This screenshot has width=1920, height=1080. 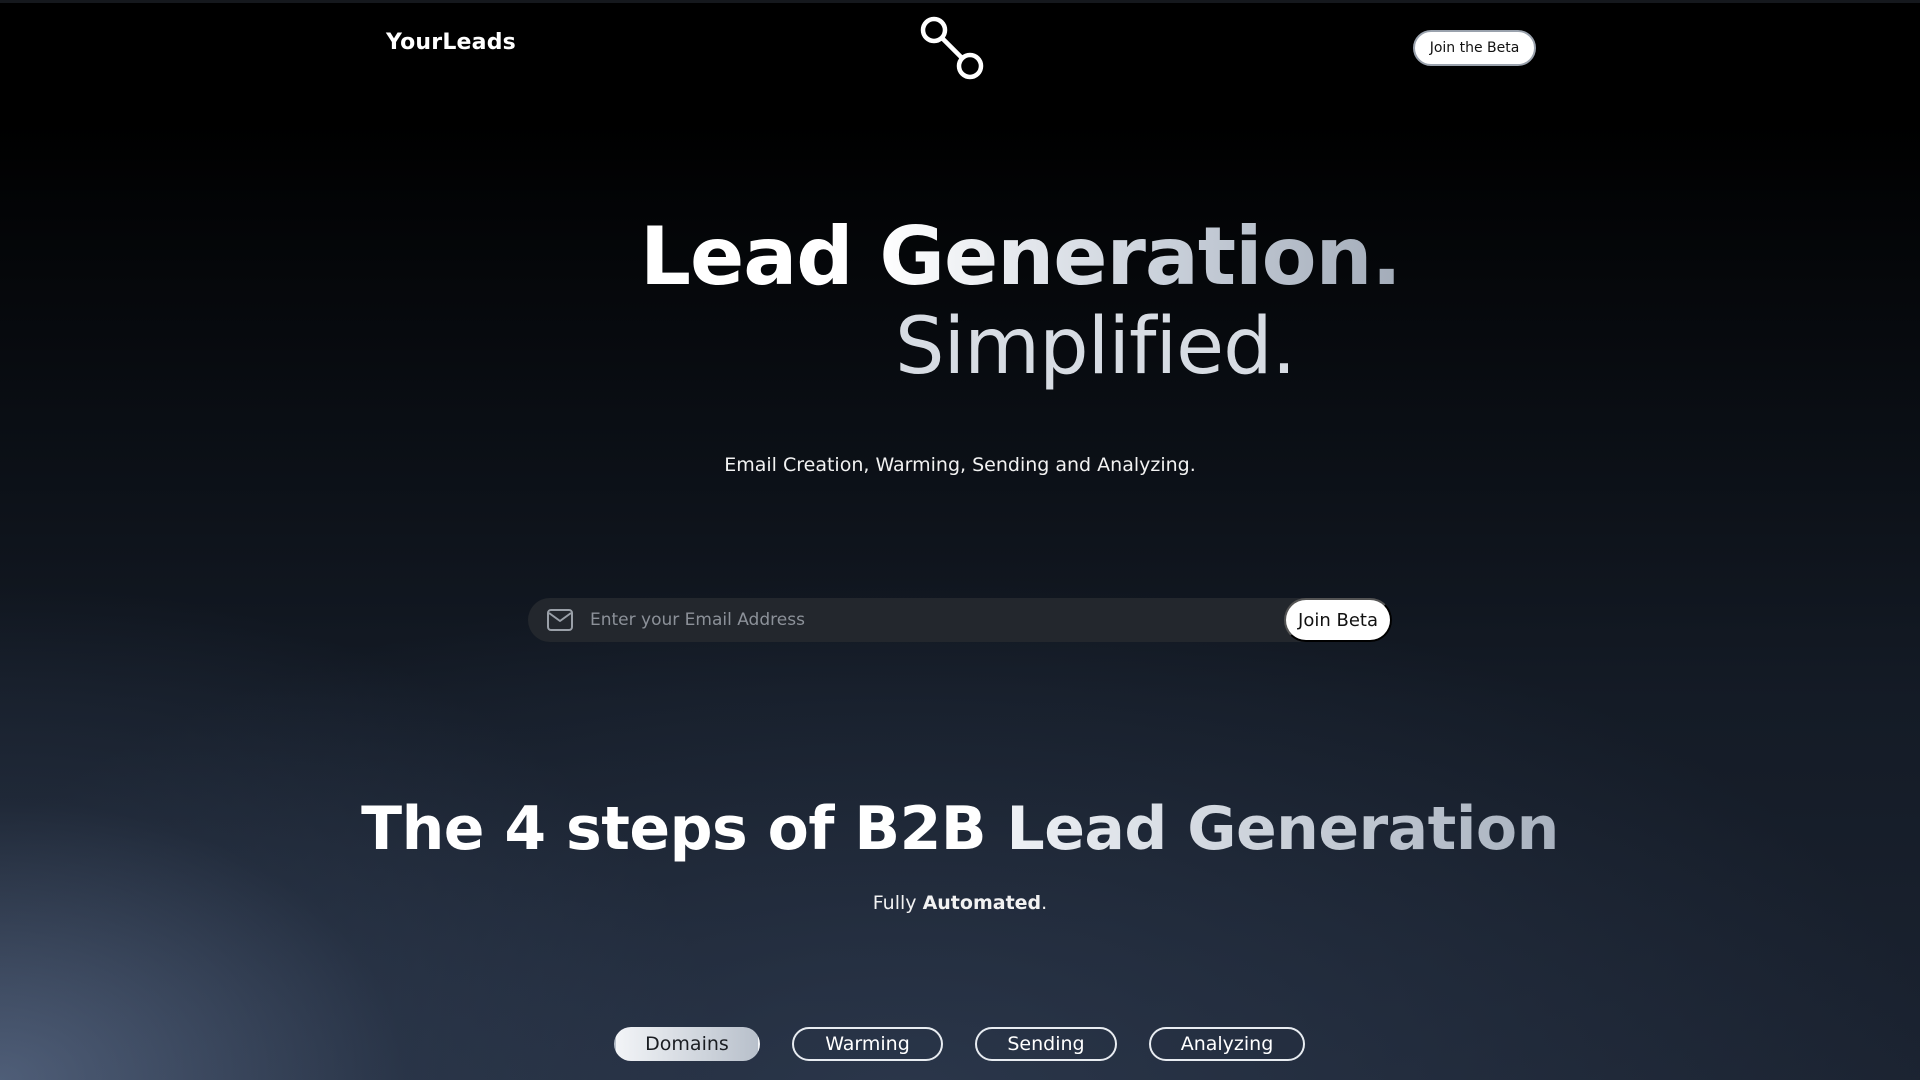 What do you see at coordinates (894, 903) in the screenshot?
I see `steps-subtitle-prefix: Fully` at bounding box center [894, 903].